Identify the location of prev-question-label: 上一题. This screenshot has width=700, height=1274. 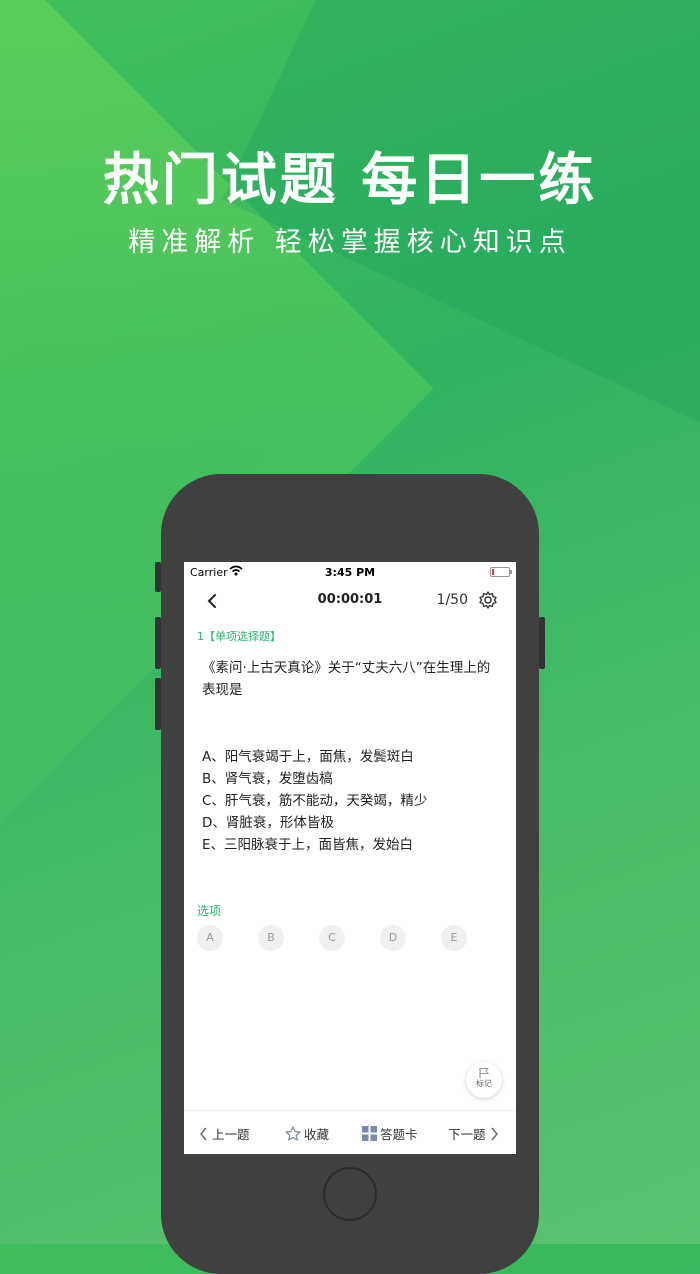
(231, 1134).